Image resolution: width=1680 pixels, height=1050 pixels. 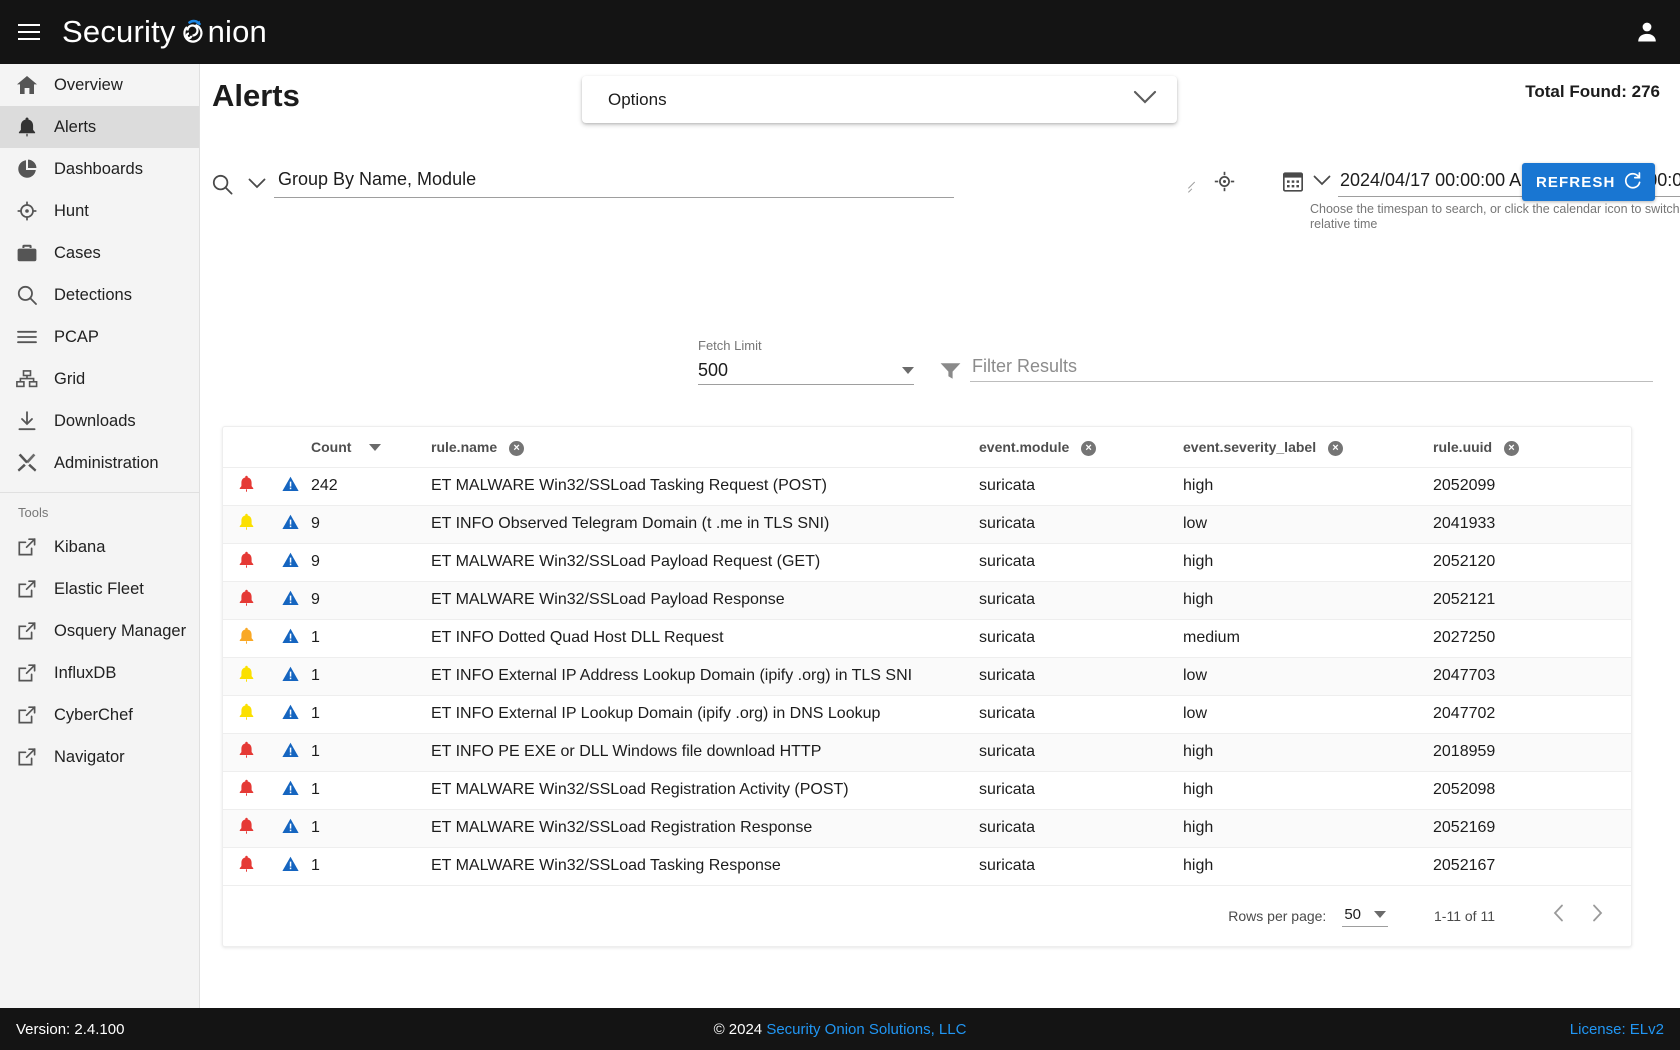 What do you see at coordinates (1532, 752) in the screenshot?
I see `cell-rule-uuid: 2018959` at bounding box center [1532, 752].